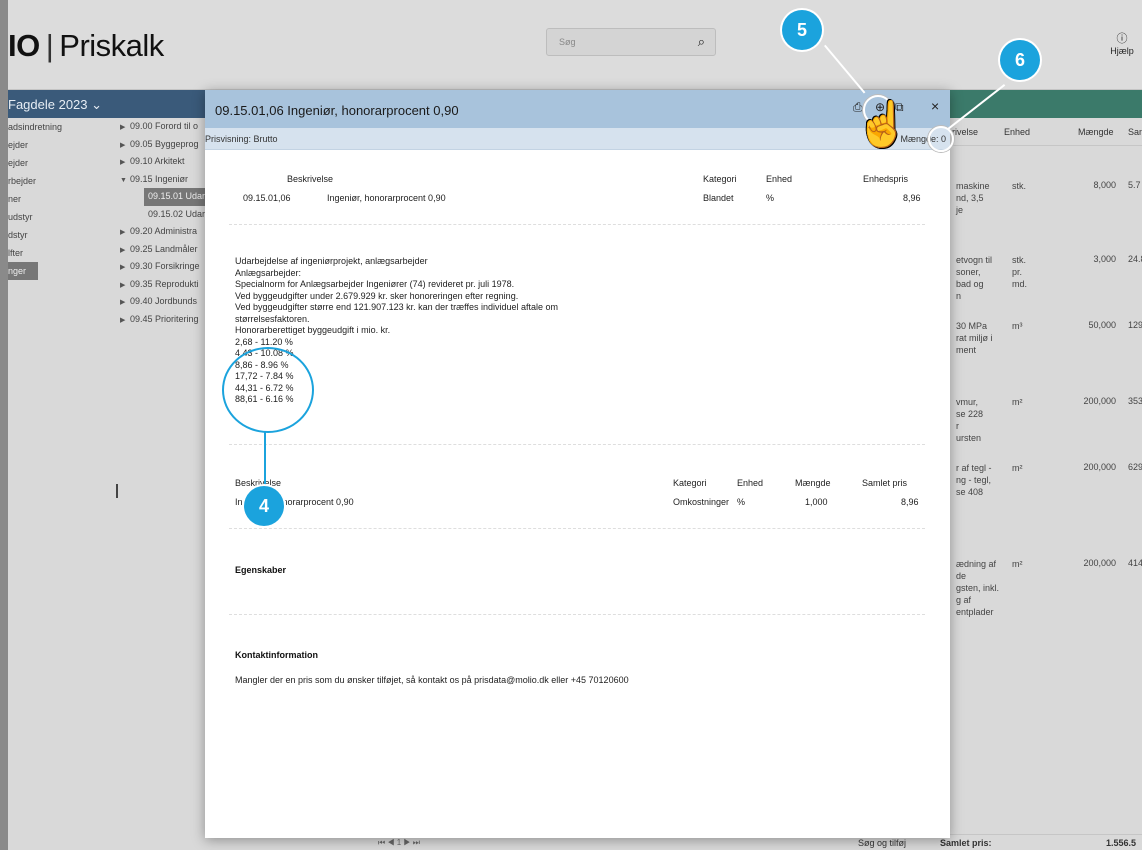 The height and width of the screenshot is (850, 1142). I want to click on row-sum: 353.0, so click(1135, 401).